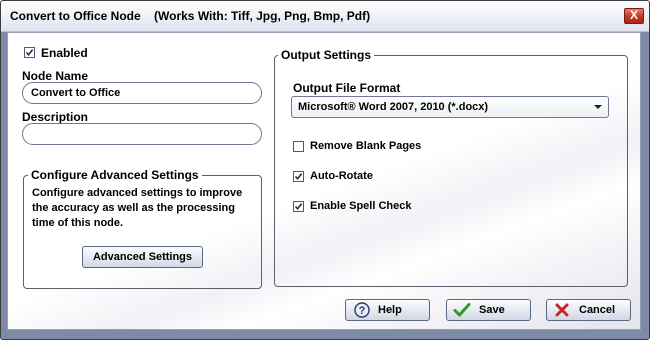 The image size is (650, 340). Describe the element at coordinates (393, 107) in the screenshot. I see `output-file-format-value: Microsoft® Word 2007, 2010 (*.docx)` at that location.